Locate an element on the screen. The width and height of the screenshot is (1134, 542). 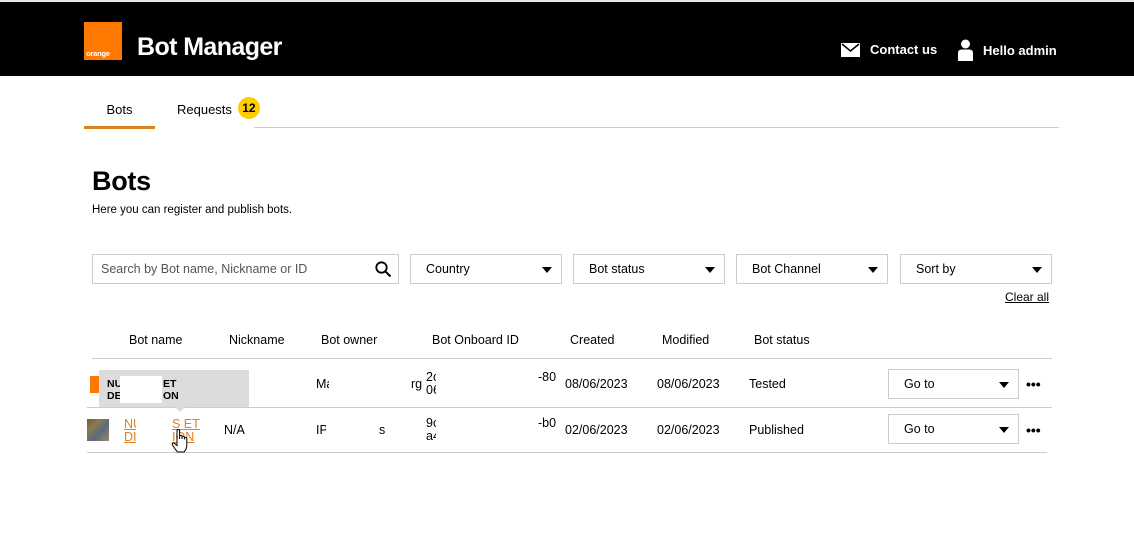
tooltip-line1-end: ET is located at coordinates (170, 384).